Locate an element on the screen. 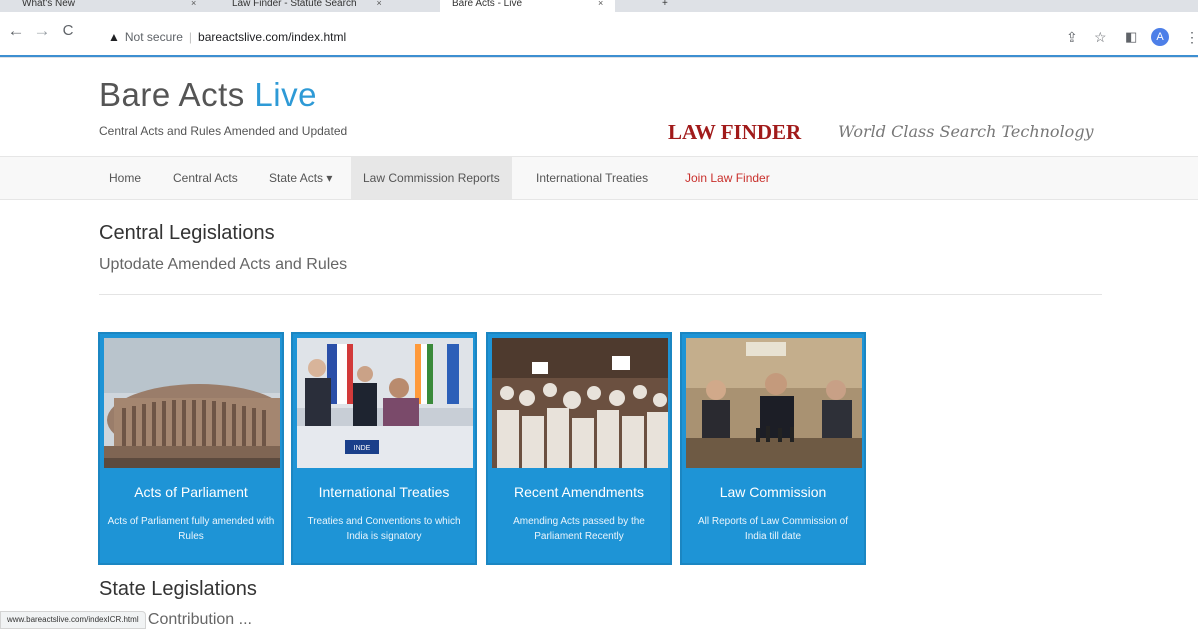  forward-arrow-icon: → is located at coordinates (42, 31).